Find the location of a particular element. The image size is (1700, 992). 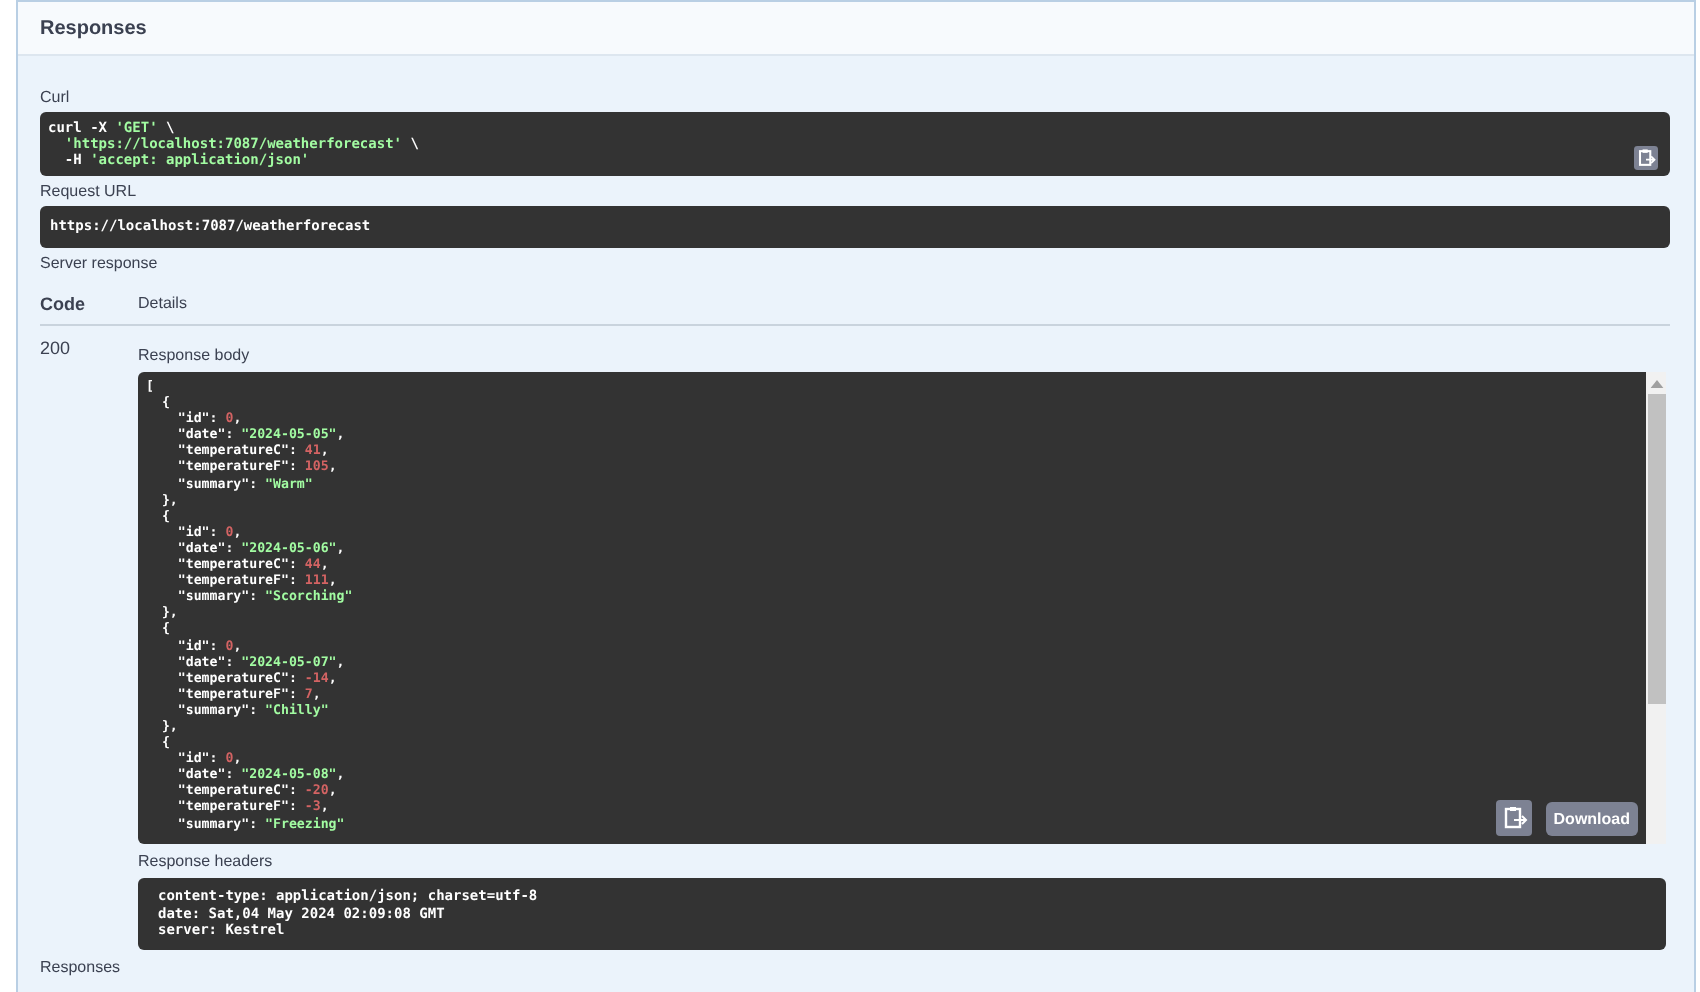

response-headers-label: Response headers is located at coordinates (206, 861).